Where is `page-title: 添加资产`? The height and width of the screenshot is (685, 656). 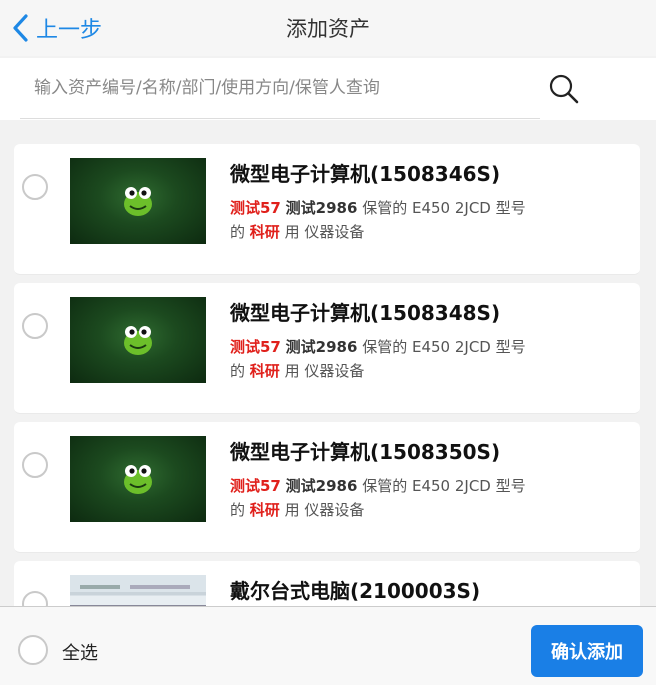
page-title: 添加资产 is located at coordinates (328, 29).